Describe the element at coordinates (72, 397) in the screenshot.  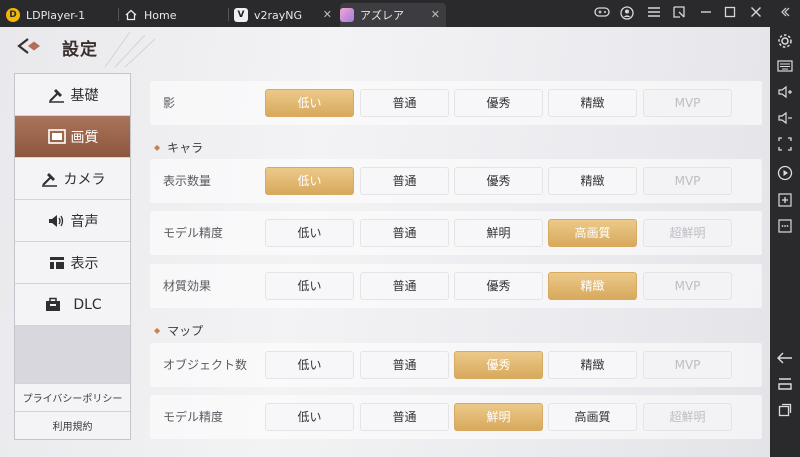
I see `privacy-policy-link: プライバシーポリシー` at that location.